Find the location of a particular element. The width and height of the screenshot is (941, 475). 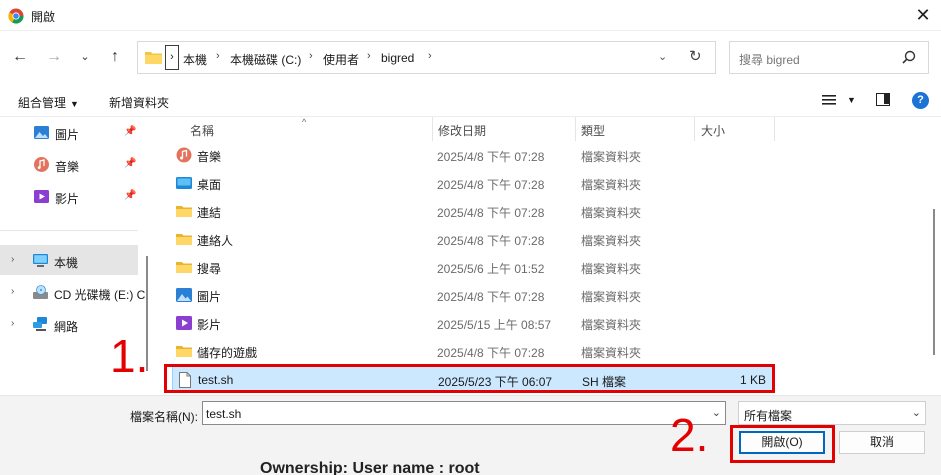

breadcrumb-chevron-icon: › is located at coordinates (172, 57).